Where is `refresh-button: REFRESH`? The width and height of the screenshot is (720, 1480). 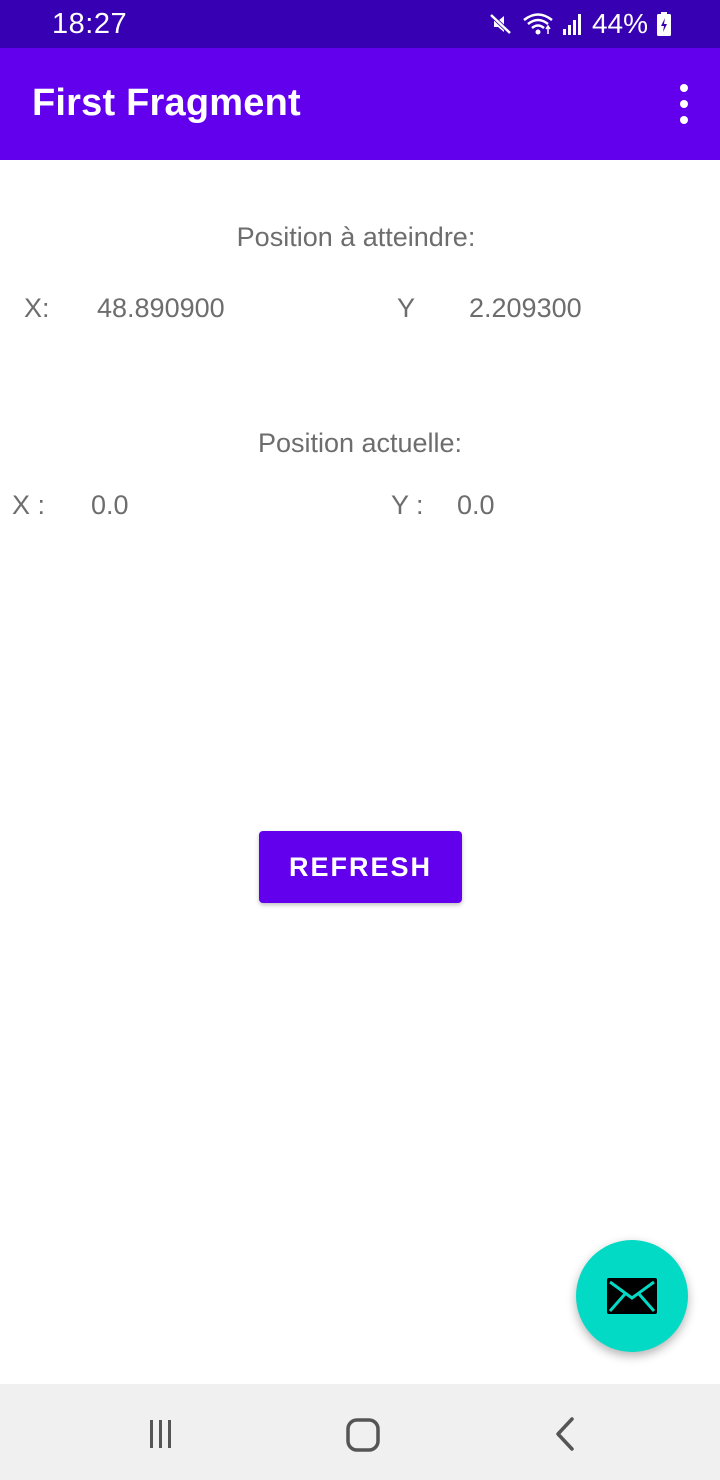 refresh-button: REFRESH is located at coordinates (360, 867).